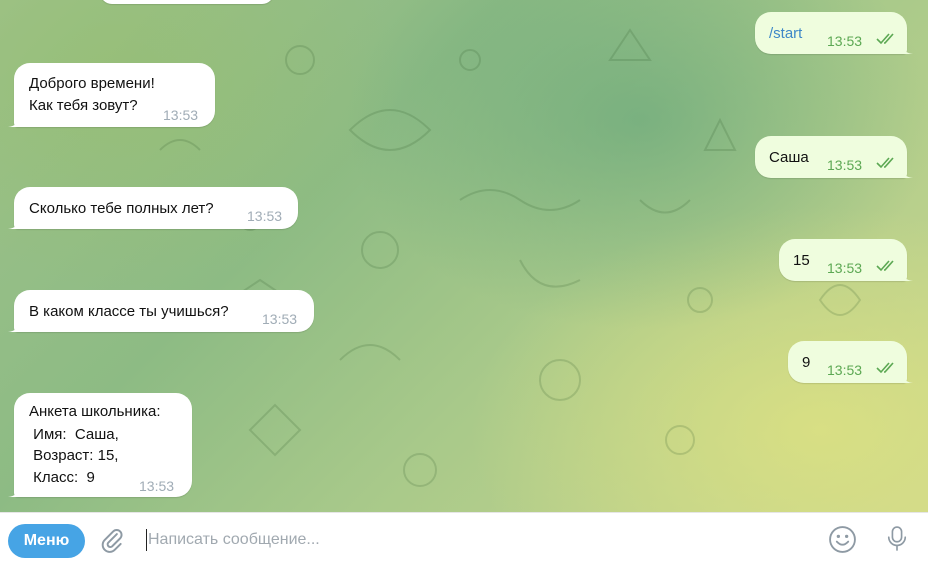 The height and width of the screenshot is (563, 928). I want to click on message-composer: Меню, so click(464, 537).